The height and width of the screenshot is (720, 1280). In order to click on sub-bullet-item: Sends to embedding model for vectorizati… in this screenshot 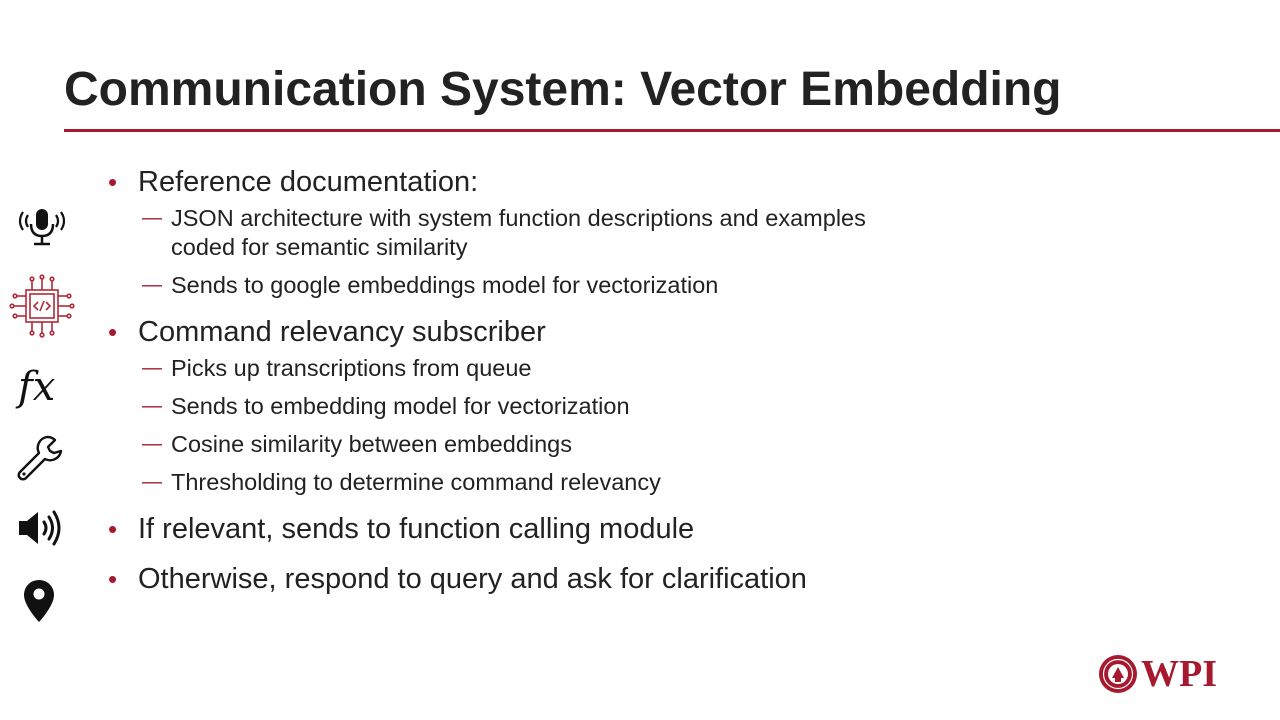, I will do `click(575, 406)`.